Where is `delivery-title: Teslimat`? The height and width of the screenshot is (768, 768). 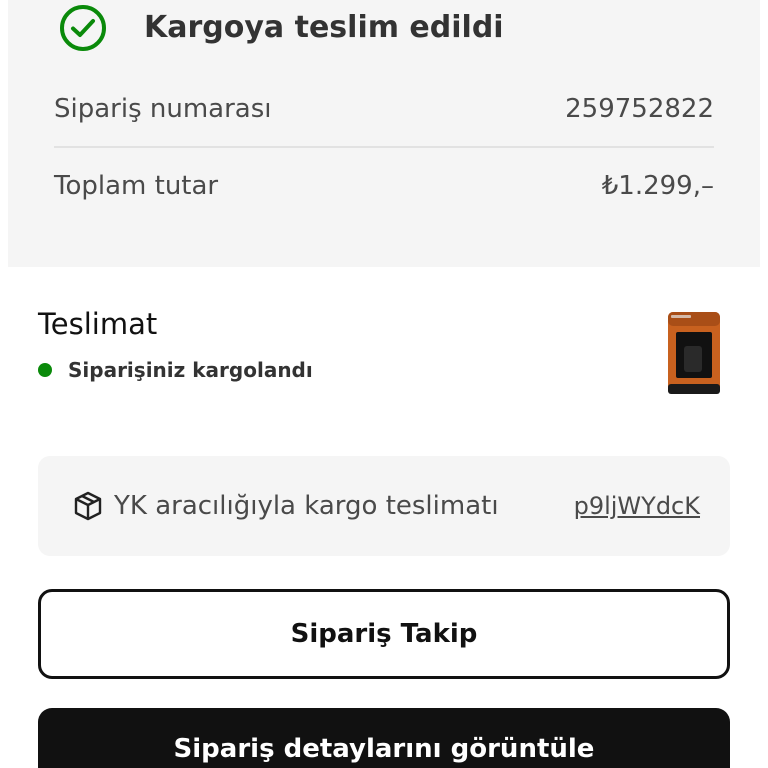
delivery-title: Teslimat is located at coordinates (98, 324).